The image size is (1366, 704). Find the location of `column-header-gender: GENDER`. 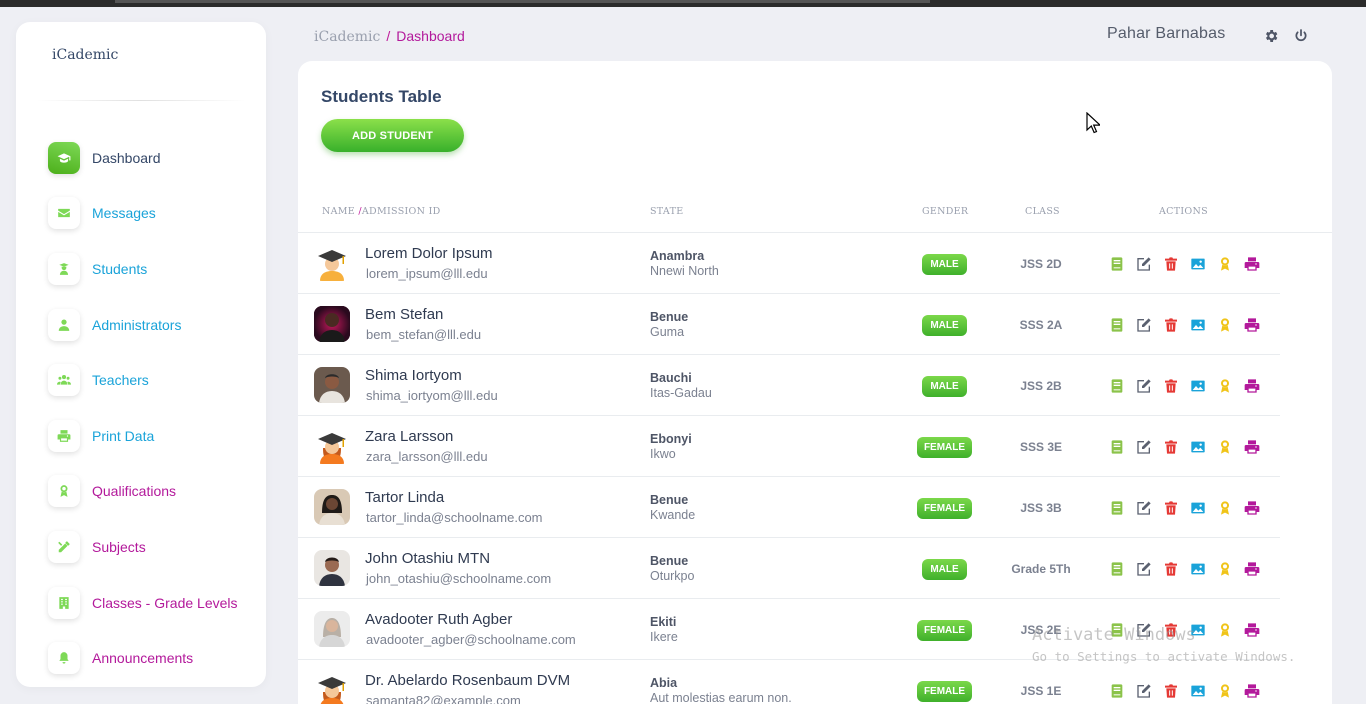

column-header-gender: GENDER is located at coordinates (945, 211).